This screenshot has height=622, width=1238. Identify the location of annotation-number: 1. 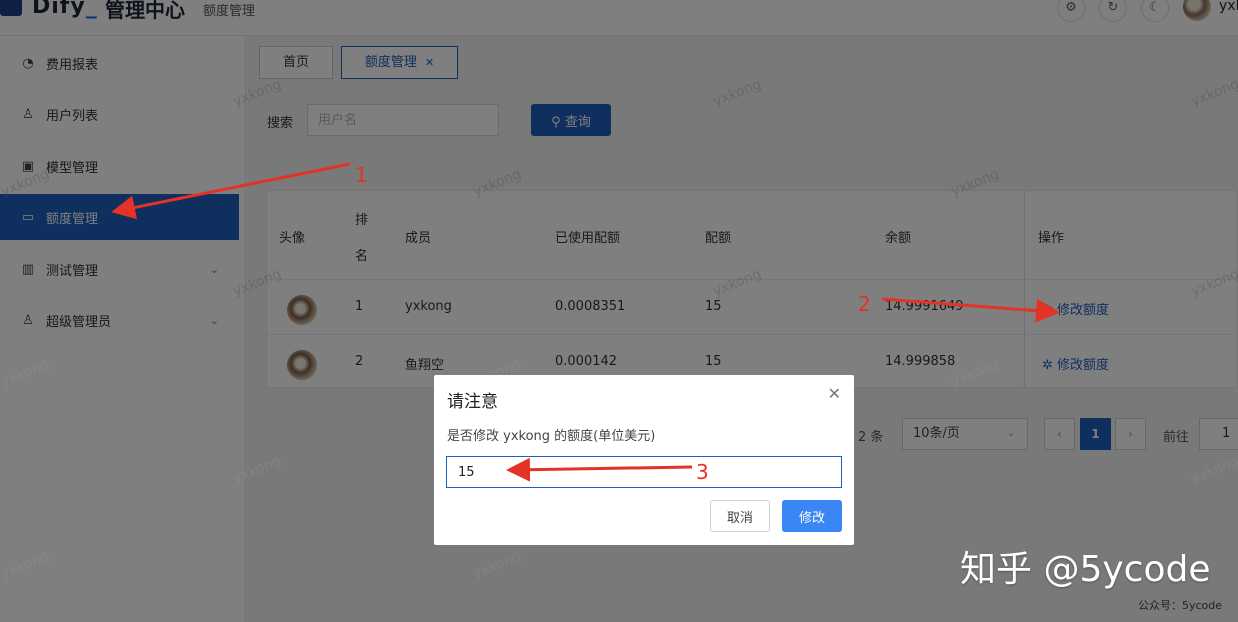
(361, 175).